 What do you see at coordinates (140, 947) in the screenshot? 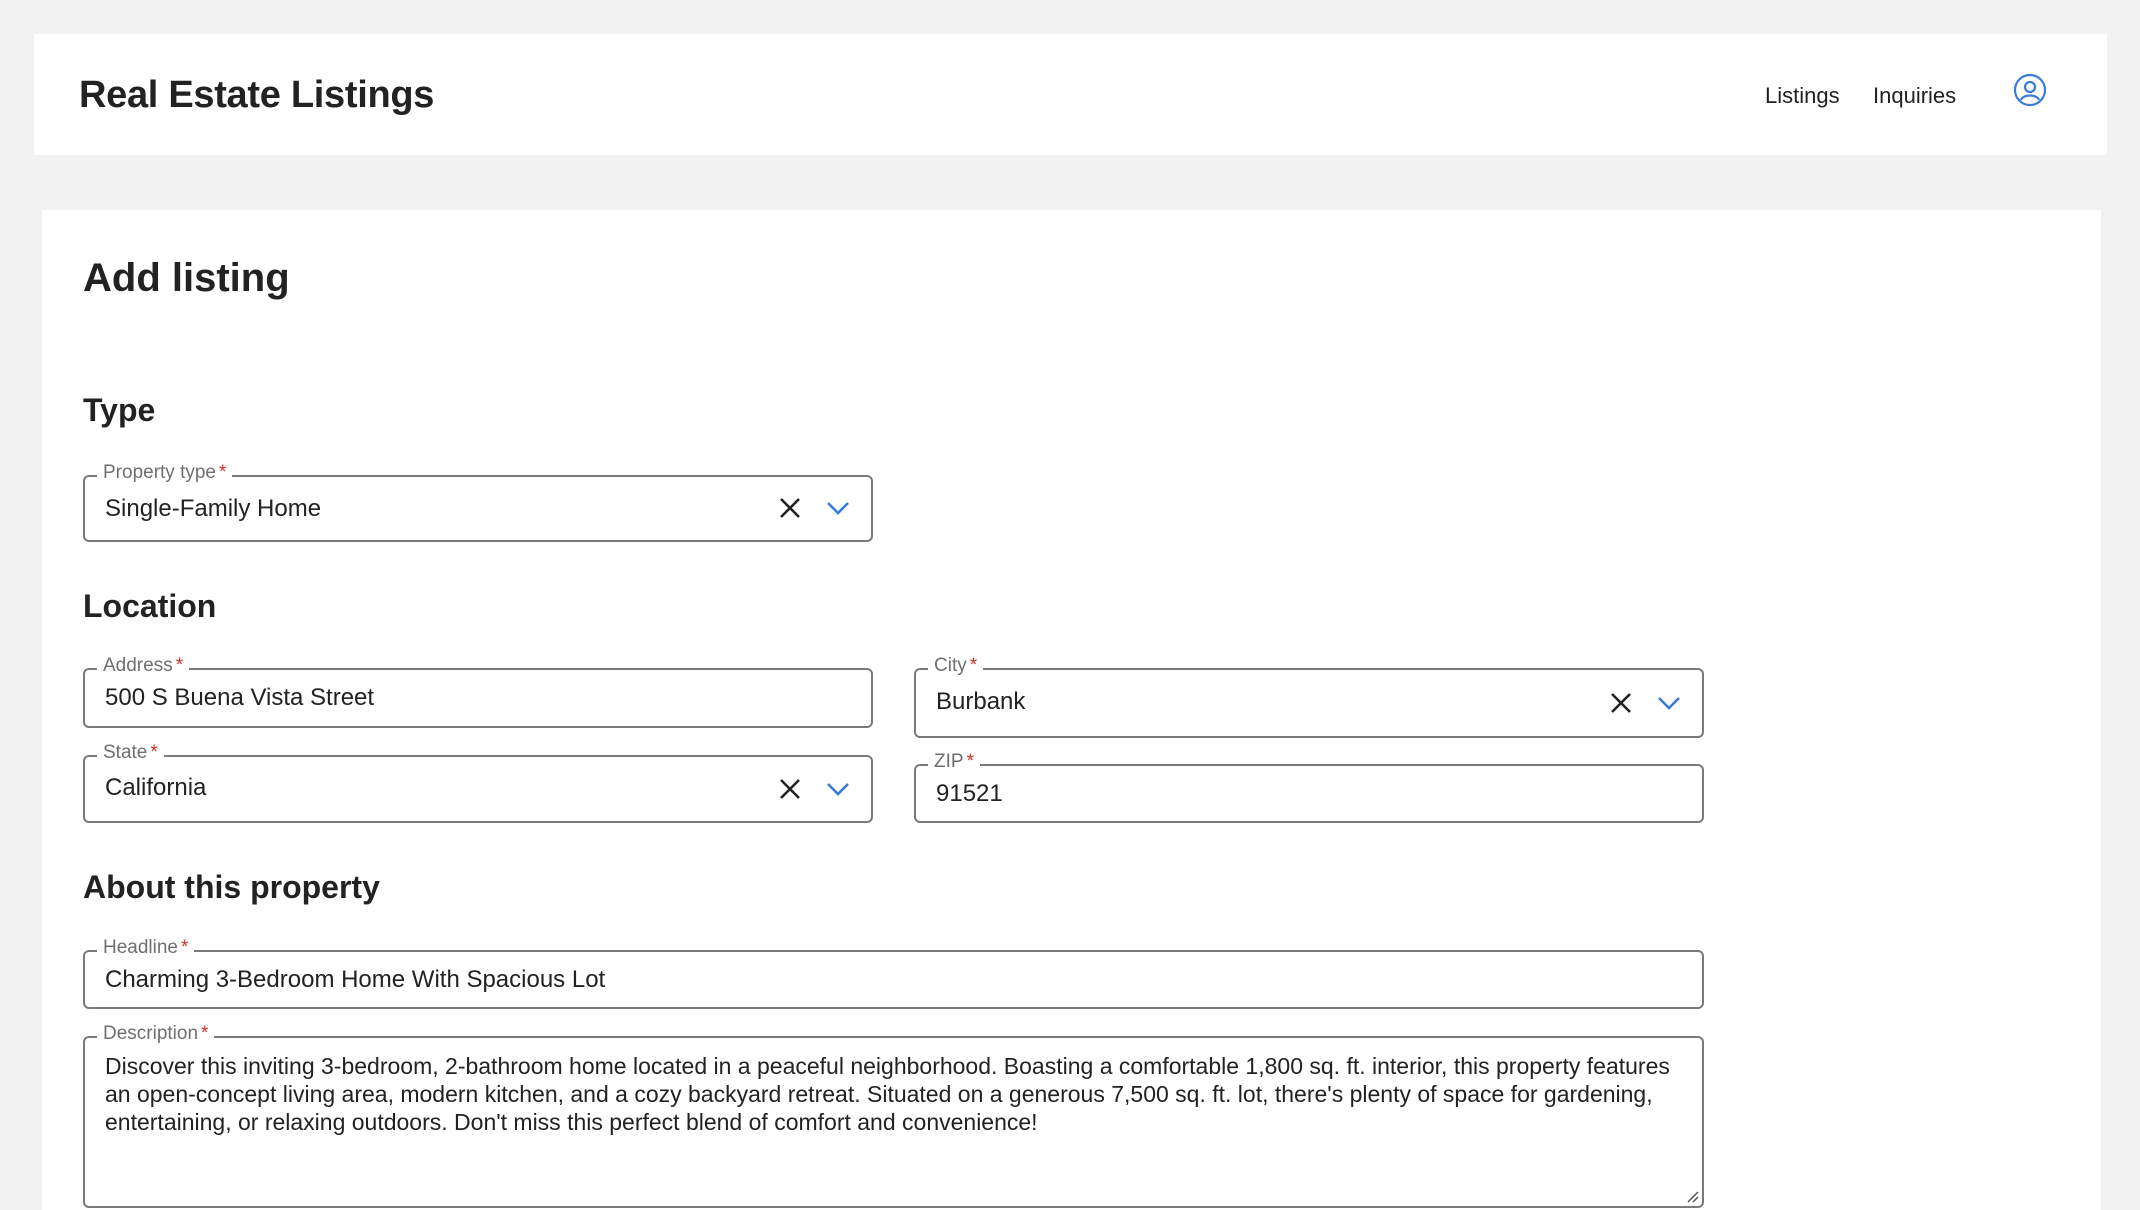
I see `headline-label: Headline` at bounding box center [140, 947].